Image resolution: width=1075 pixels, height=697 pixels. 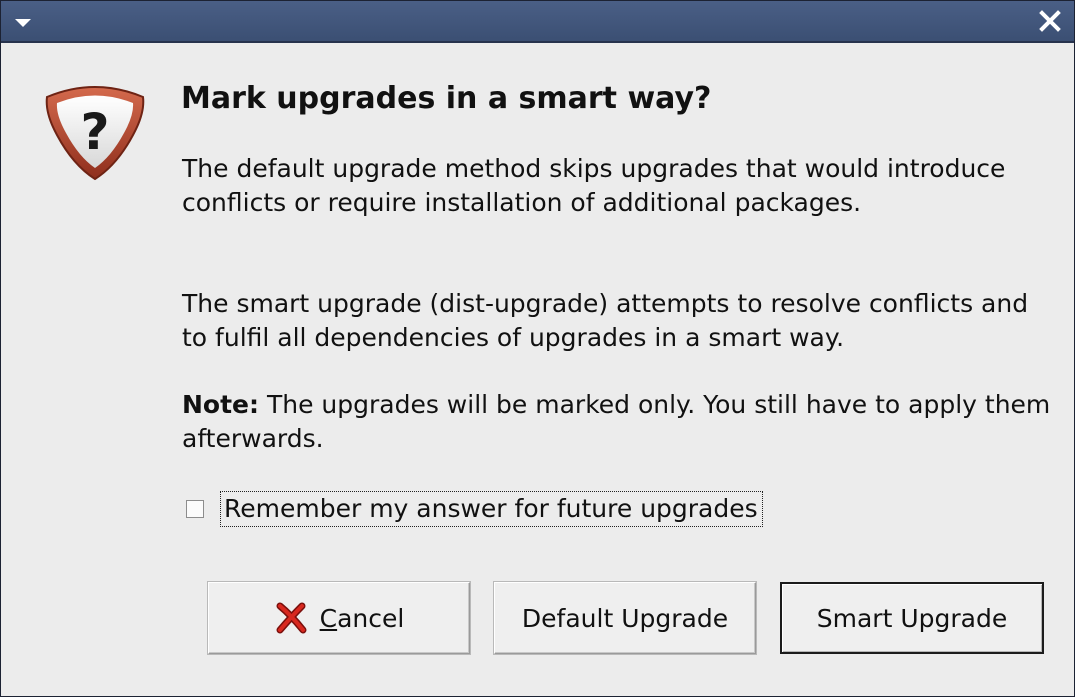 What do you see at coordinates (491, 509) in the screenshot?
I see `remember-answer-label: Remember my answer for future upgrades` at bounding box center [491, 509].